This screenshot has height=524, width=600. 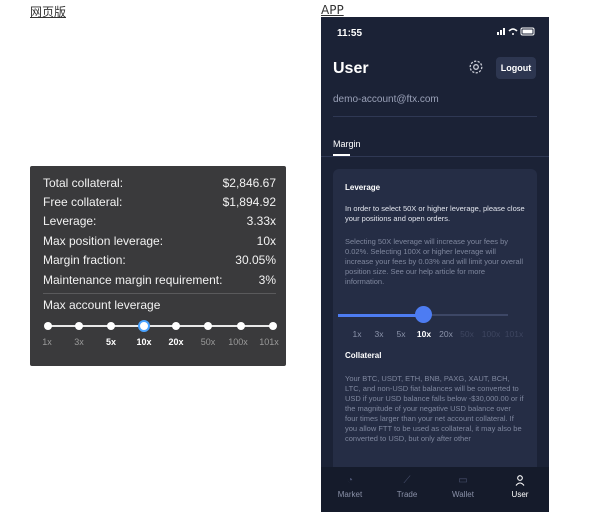 What do you see at coordinates (241, 326) in the screenshot?
I see `leverage-stop-100x` at bounding box center [241, 326].